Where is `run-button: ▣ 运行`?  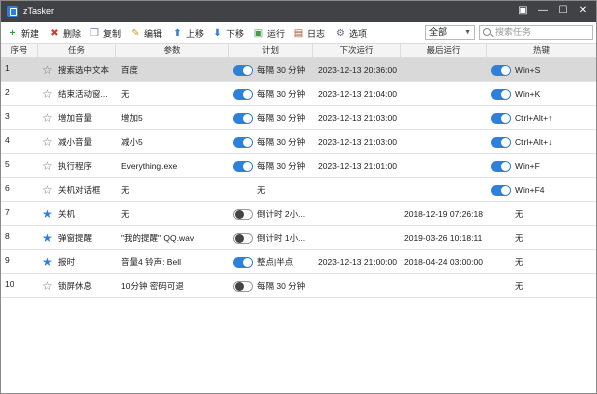
run-button: ▣ 运行 is located at coordinates (269, 33).